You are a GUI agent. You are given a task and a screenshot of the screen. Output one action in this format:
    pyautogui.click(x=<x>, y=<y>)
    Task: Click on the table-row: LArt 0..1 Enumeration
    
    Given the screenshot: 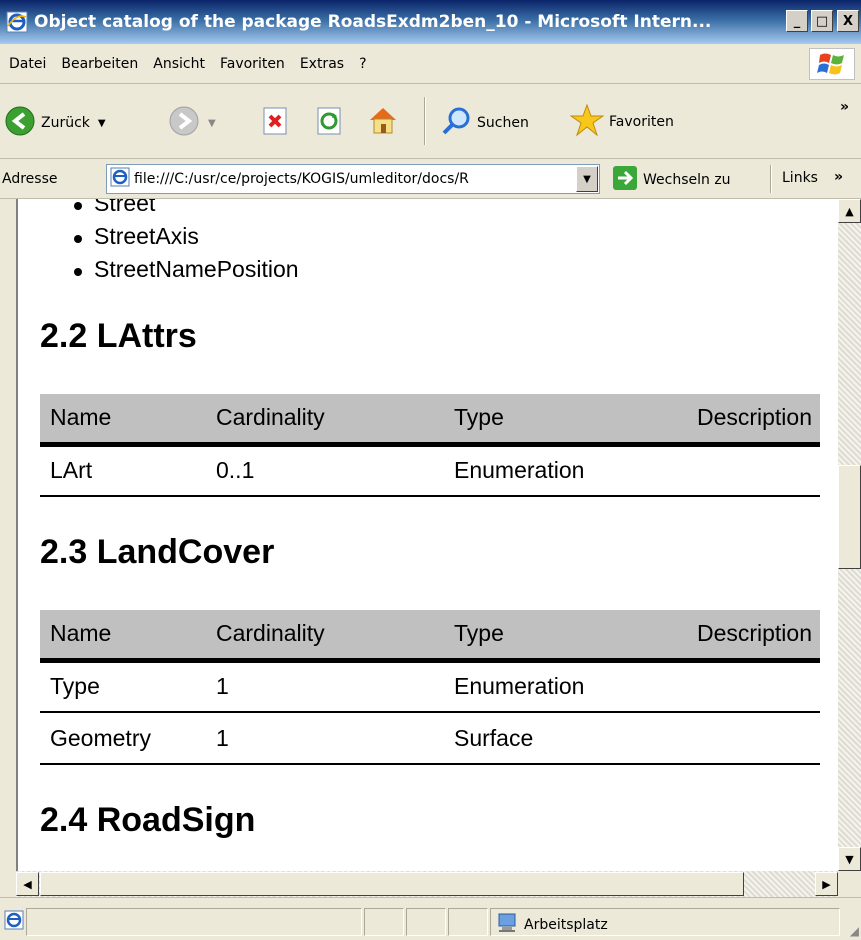 What is the action you would take?
    pyautogui.click(x=430, y=470)
    